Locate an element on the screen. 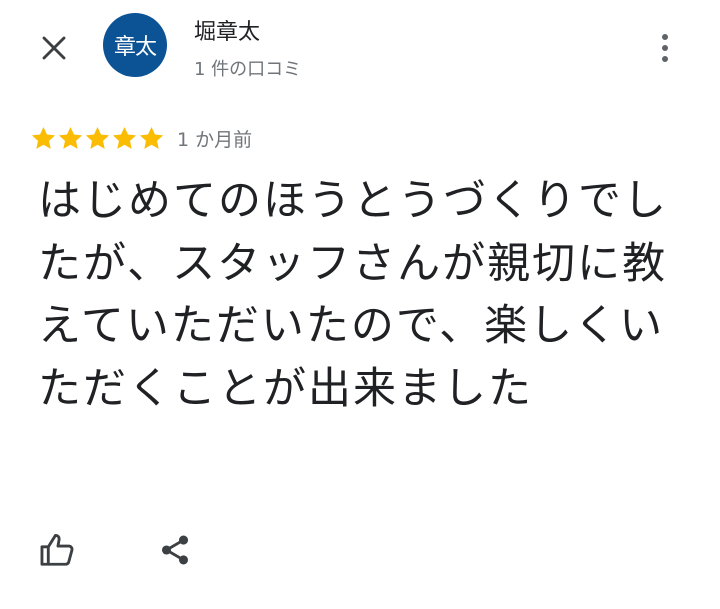  review-time: 1 か月前 is located at coordinates (215, 139).